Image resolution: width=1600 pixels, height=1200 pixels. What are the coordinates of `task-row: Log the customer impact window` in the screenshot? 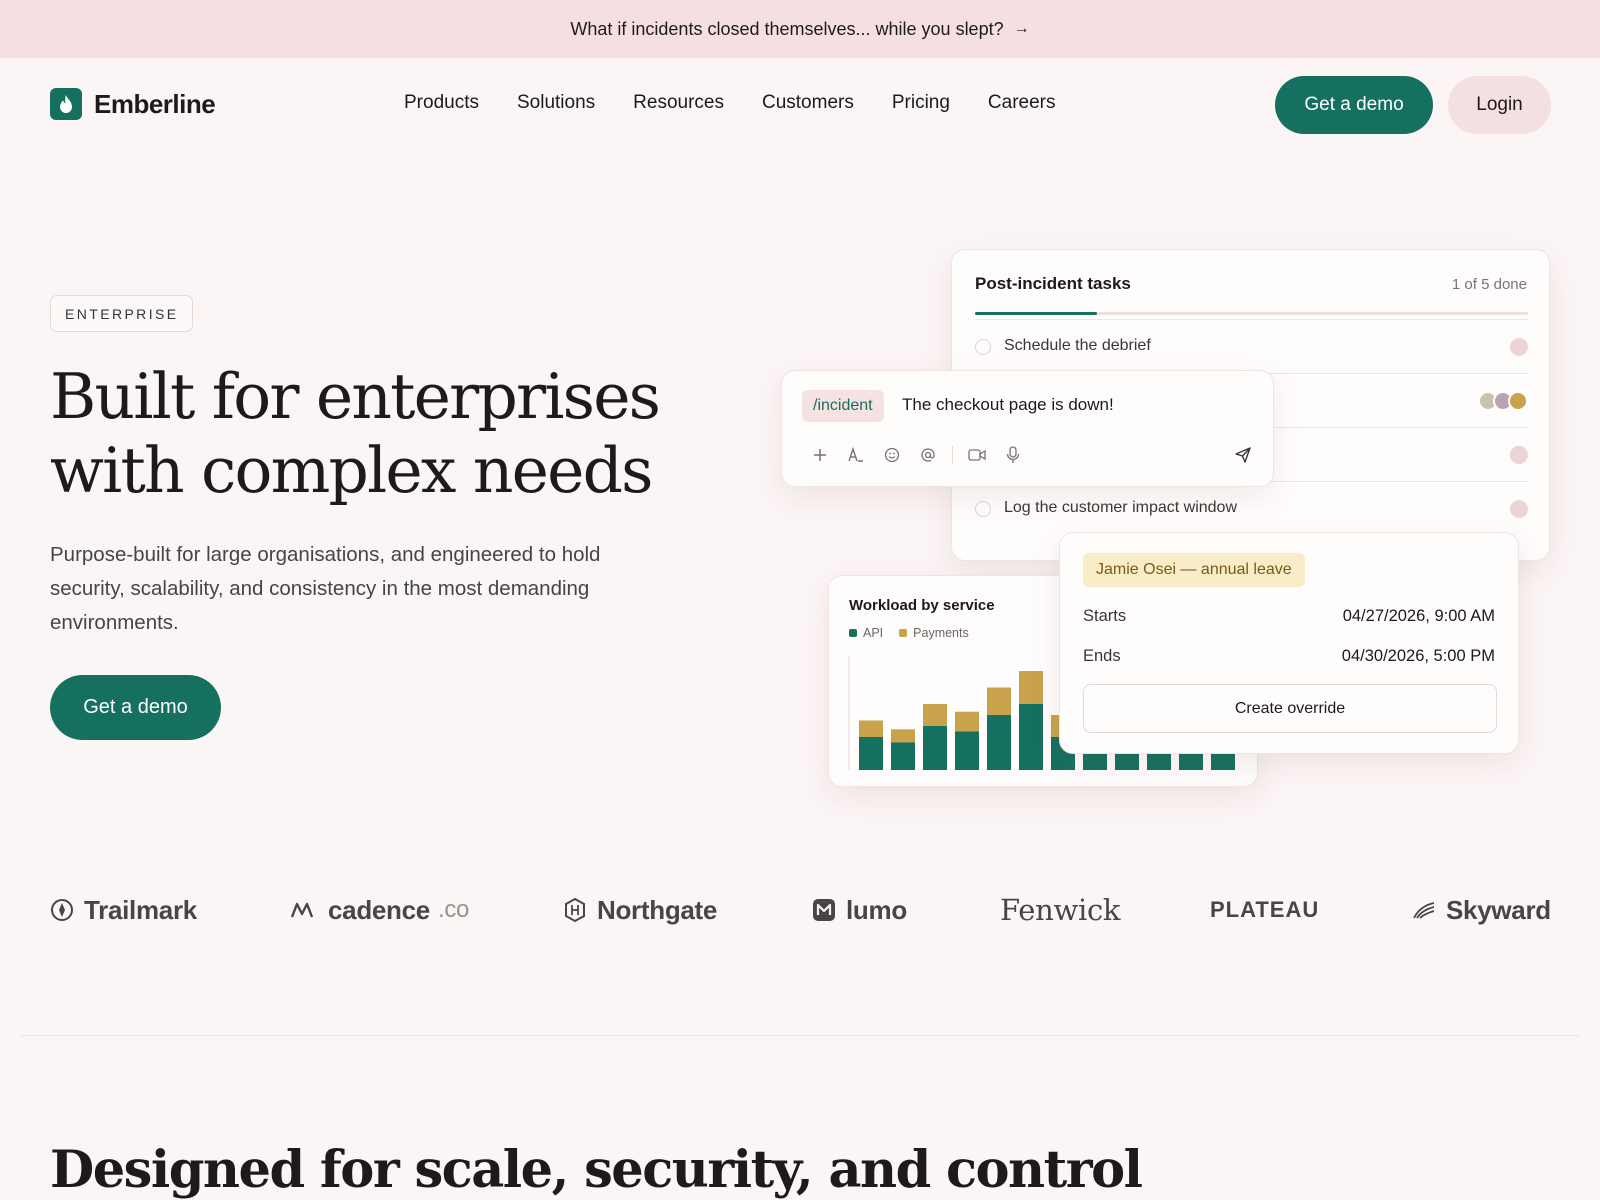 It's located at (1251, 508).